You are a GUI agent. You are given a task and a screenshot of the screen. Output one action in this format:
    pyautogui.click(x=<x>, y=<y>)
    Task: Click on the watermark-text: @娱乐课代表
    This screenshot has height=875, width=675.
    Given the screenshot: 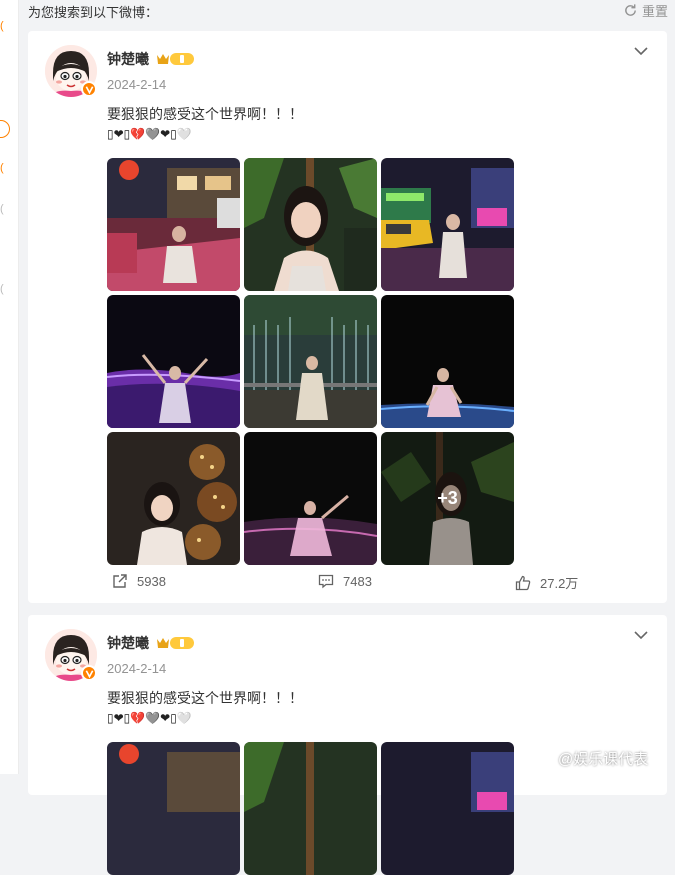 What is the action you would take?
    pyautogui.click(x=603, y=759)
    